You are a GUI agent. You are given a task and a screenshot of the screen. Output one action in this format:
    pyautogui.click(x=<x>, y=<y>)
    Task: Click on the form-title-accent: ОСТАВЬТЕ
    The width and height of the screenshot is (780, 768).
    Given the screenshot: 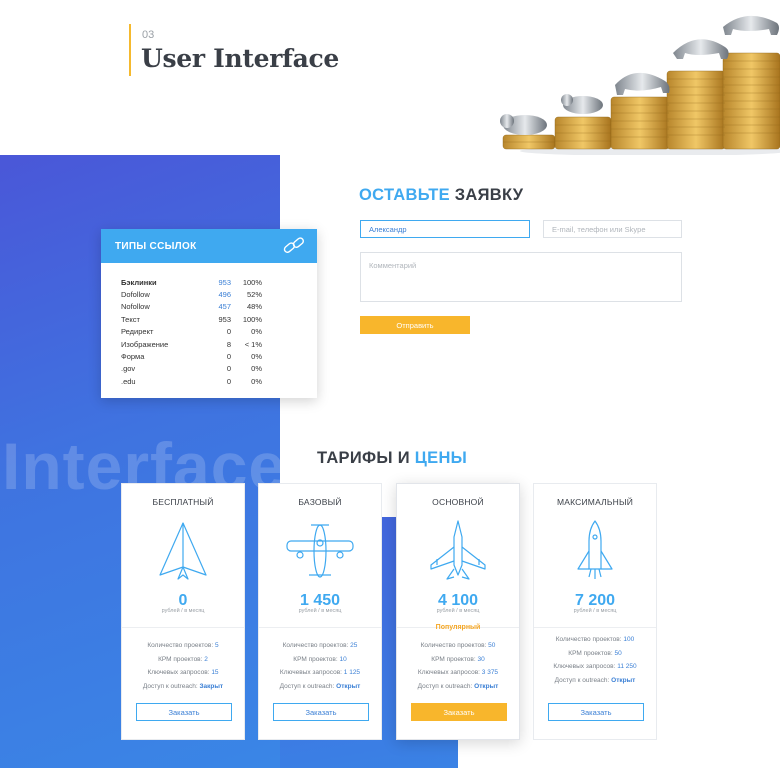 What is the action you would take?
    pyautogui.click(x=404, y=195)
    